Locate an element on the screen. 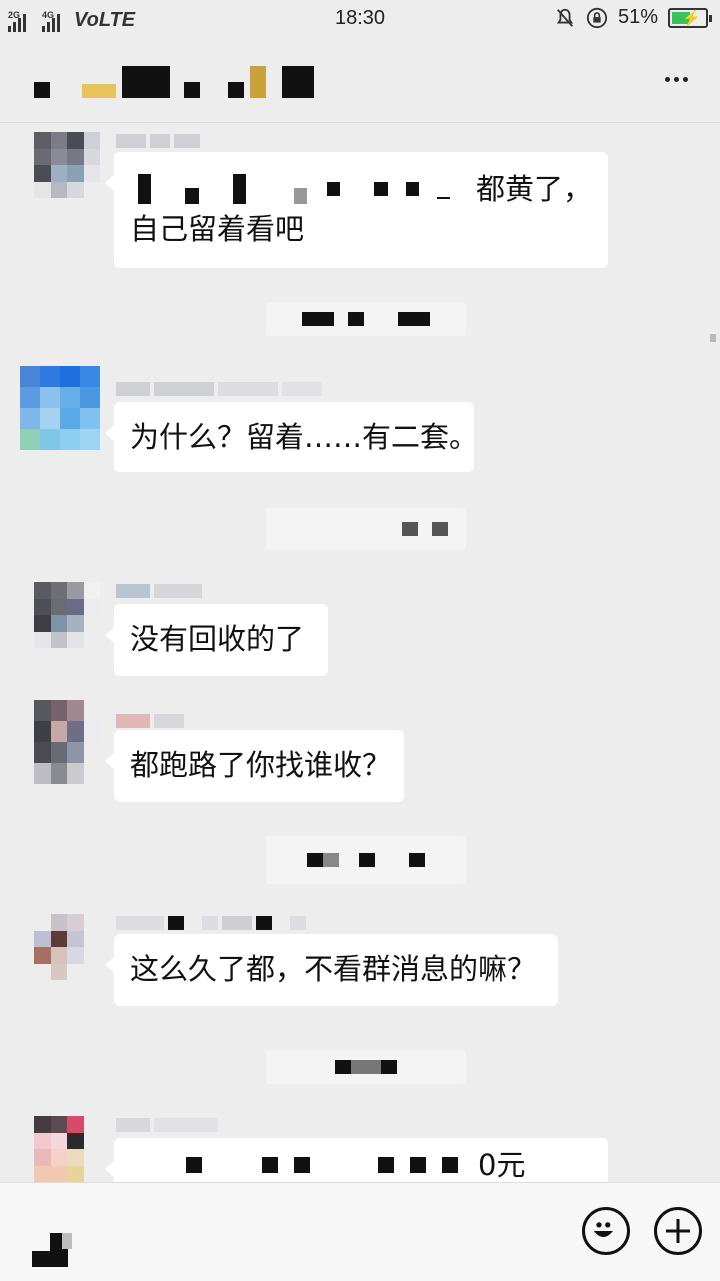 Image resolution: width=720 pixels, height=1281 pixels. message-text: 没有回收的了 is located at coordinates (217, 639).